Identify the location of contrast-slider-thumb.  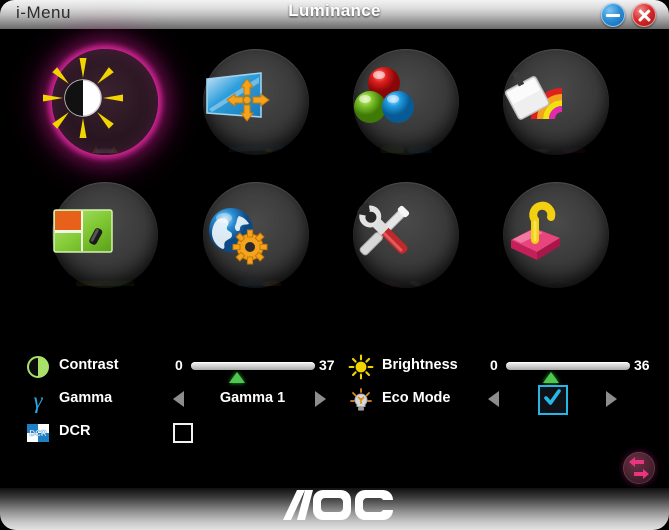
(236, 377).